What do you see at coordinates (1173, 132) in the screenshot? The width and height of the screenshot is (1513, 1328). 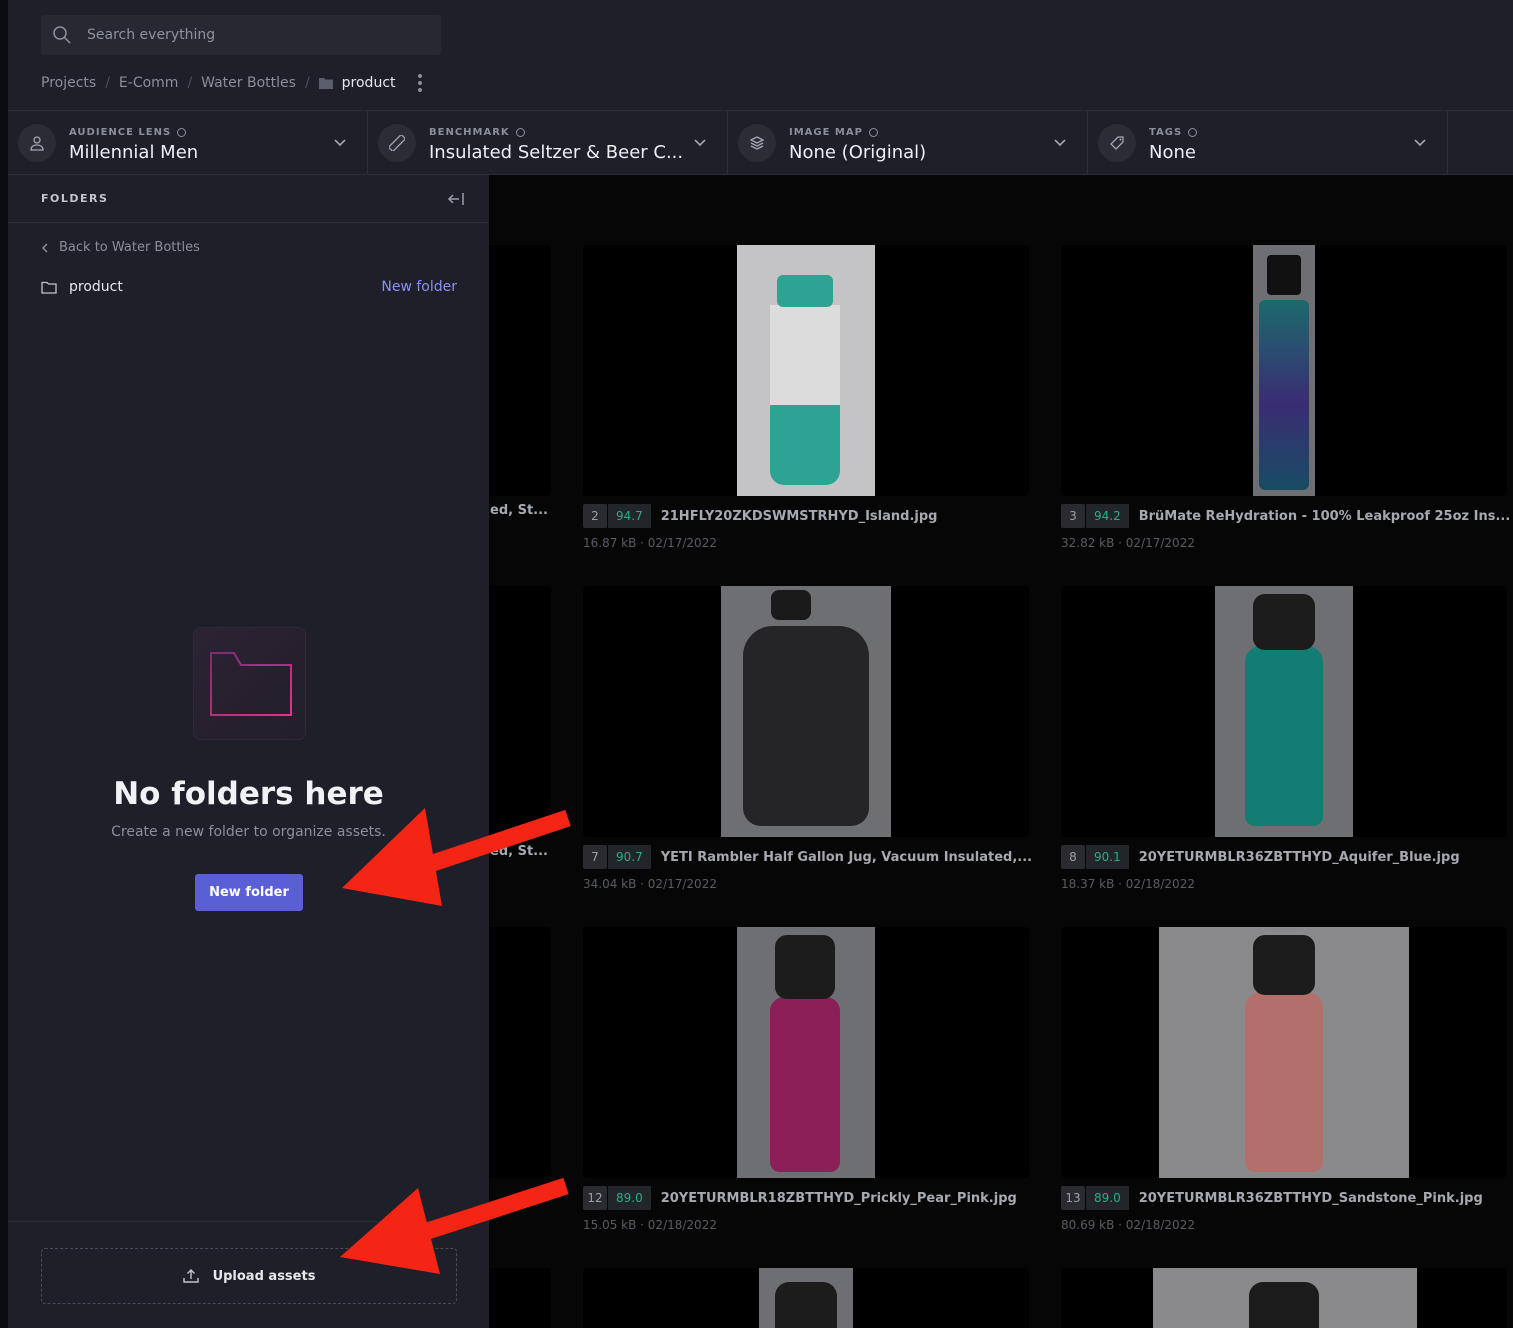 I see `filter-label: TAGS` at bounding box center [1173, 132].